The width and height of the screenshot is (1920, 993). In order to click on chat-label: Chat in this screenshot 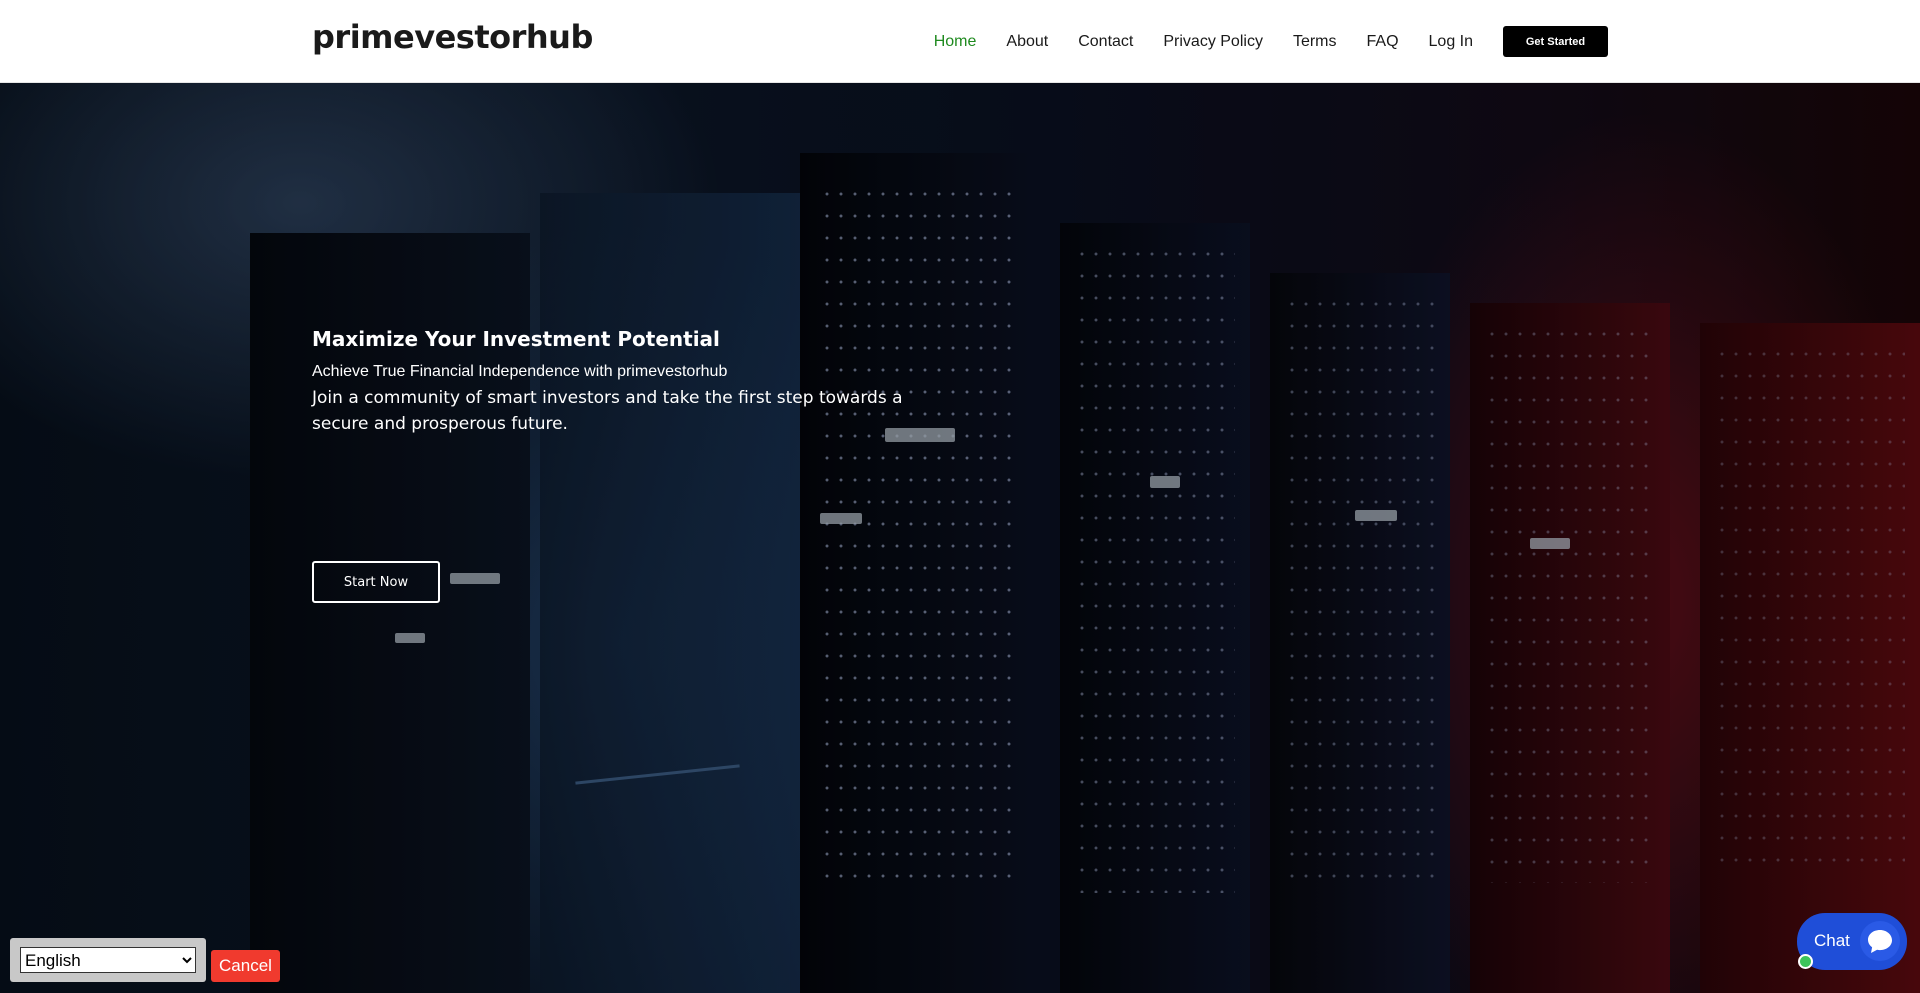, I will do `click(1832, 940)`.